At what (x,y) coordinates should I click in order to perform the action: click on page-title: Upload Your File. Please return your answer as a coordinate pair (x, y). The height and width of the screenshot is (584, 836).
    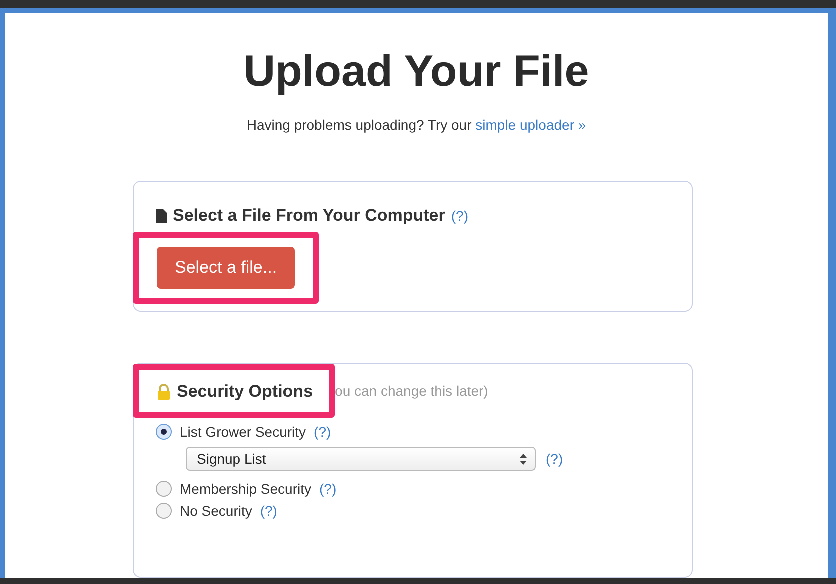
    Looking at the image, I should click on (417, 72).